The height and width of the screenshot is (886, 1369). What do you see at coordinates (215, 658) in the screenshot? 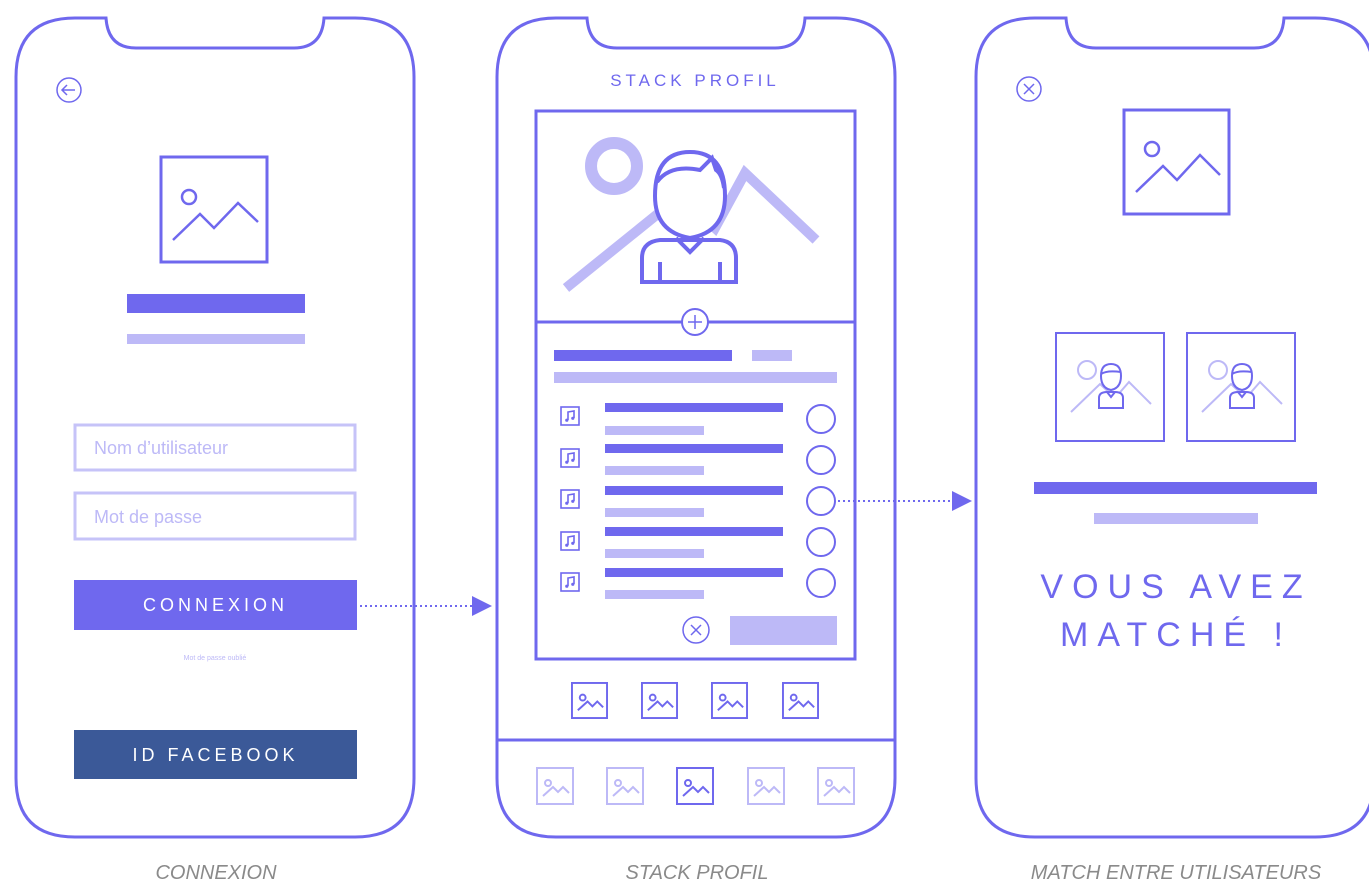
I see `forgot-password-link: Mot de passe oublié` at bounding box center [215, 658].